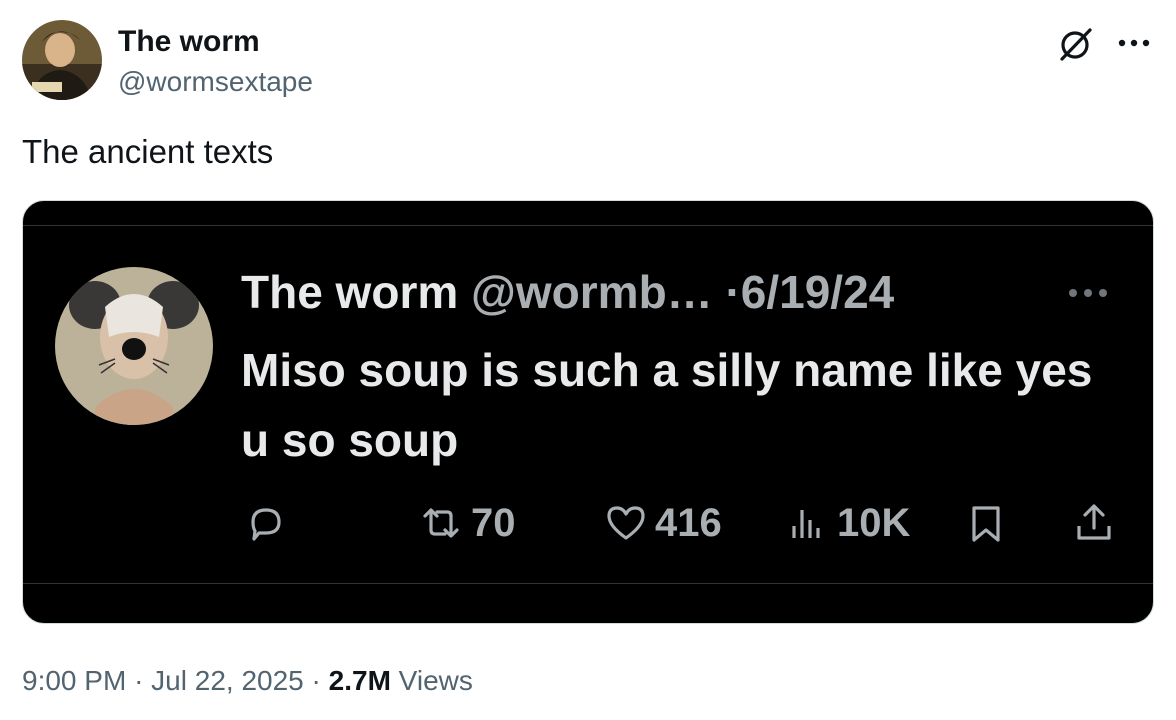 The height and width of the screenshot is (720, 1176). I want to click on author-names: The worm @wormsextape, so click(215, 62).